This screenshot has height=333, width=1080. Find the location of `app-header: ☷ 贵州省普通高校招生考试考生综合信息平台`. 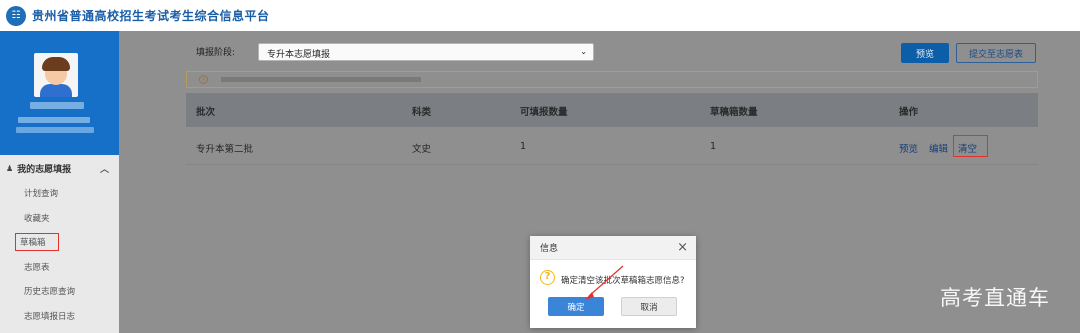

app-header: ☷ 贵州省普通高校招生考试考生综合信息平台 is located at coordinates (540, 15).